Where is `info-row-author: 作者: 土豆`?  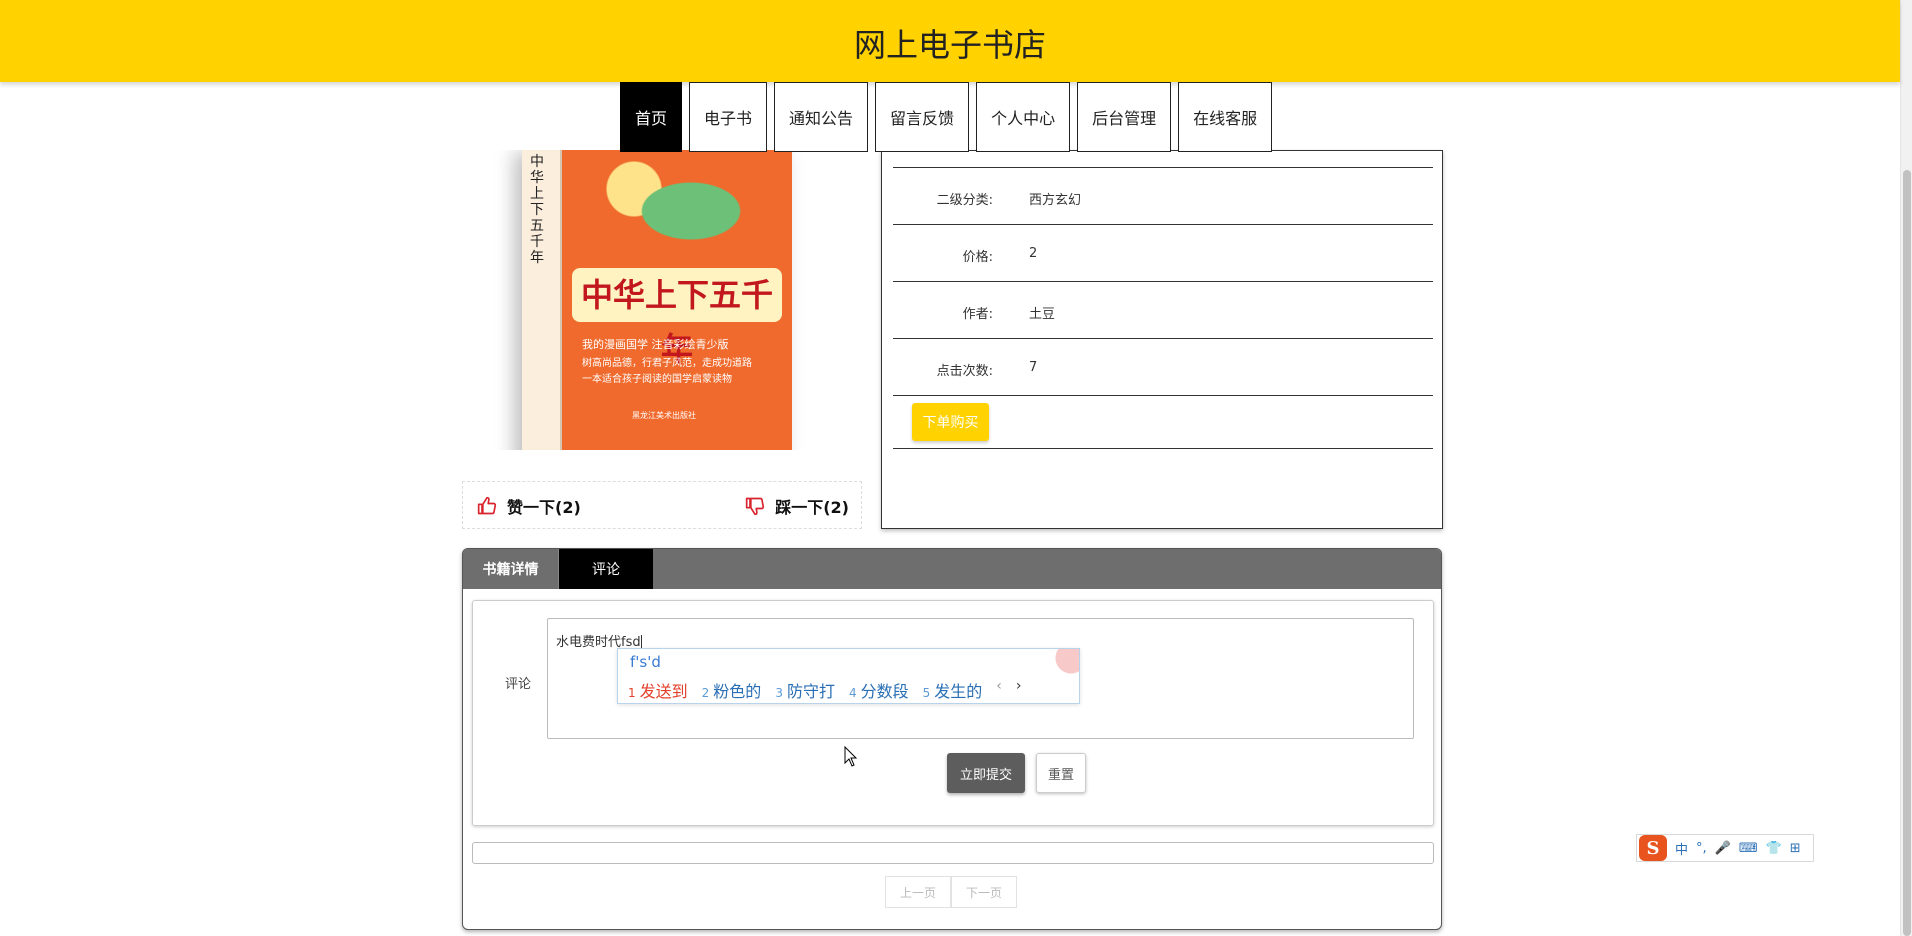 info-row-author: 作者: 土豆 is located at coordinates (1163, 310).